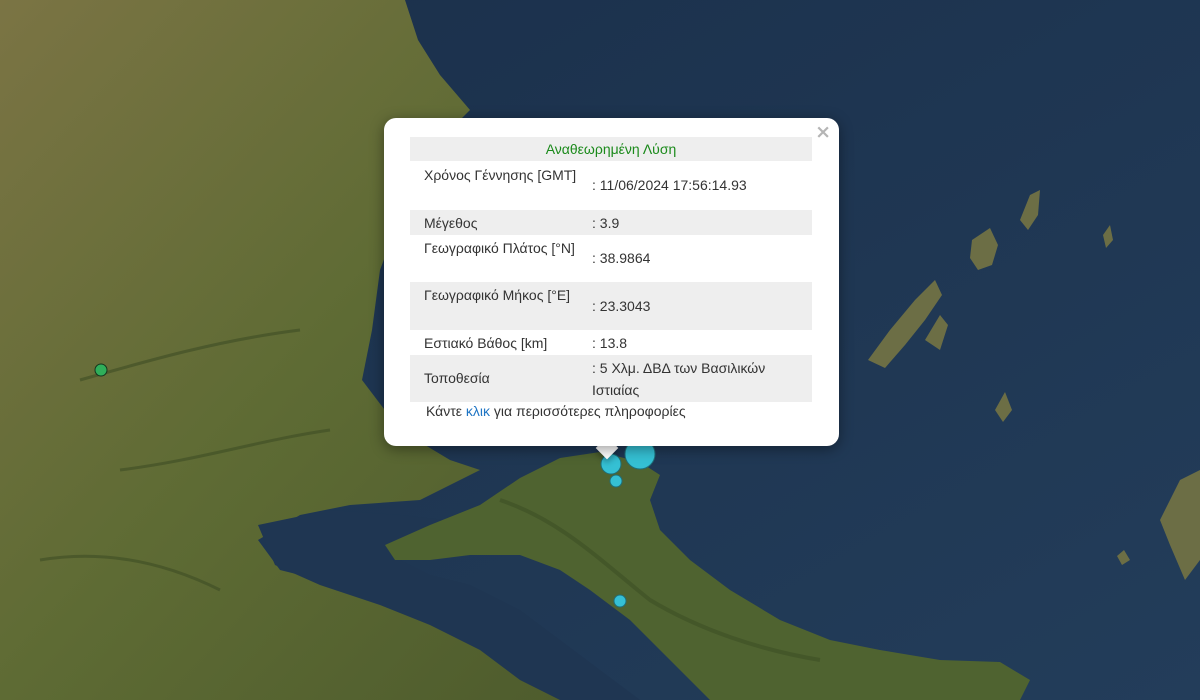 The image size is (1200, 700). Describe the element at coordinates (451, 223) in the screenshot. I see `row-label: Μέγεθος` at that location.